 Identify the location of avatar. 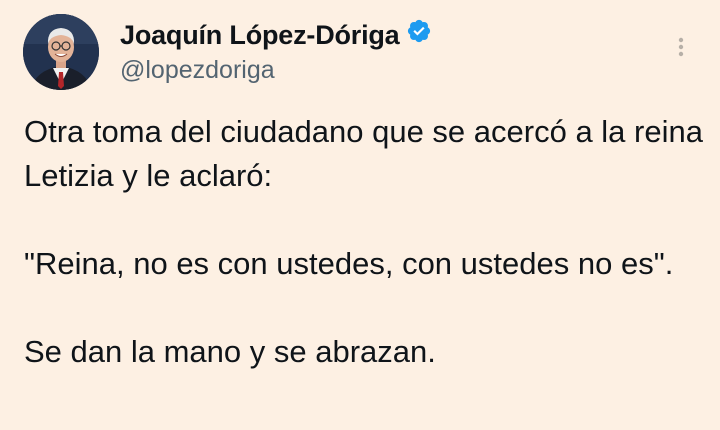
(61, 52).